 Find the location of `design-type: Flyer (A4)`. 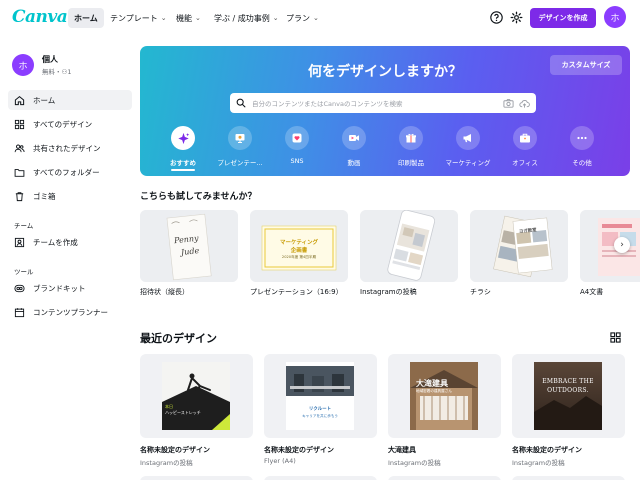

design-type: Flyer (A4) is located at coordinates (280, 461).